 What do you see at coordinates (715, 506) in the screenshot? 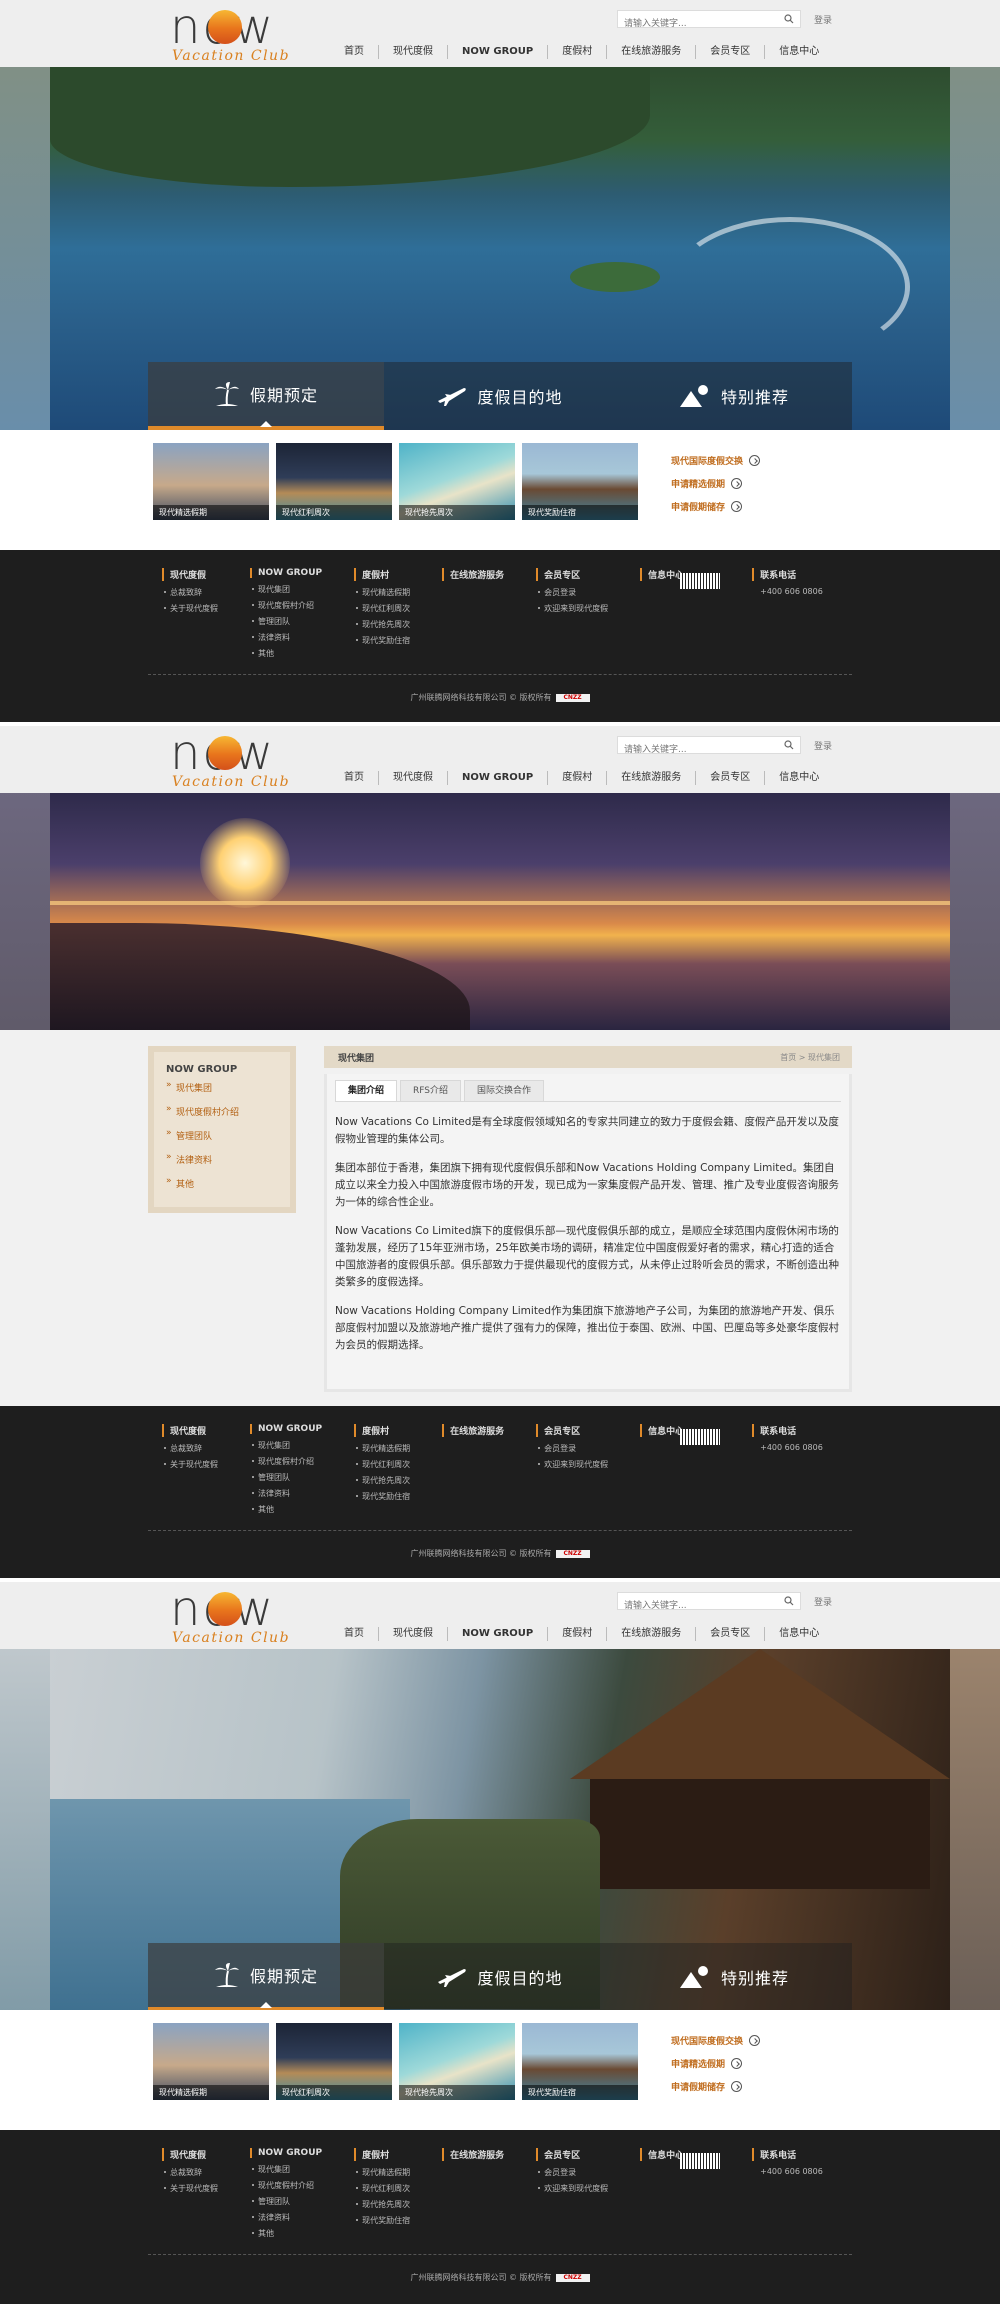
I see `link-apply-storage: 申请假期储存` at bounding box center [715, 506].